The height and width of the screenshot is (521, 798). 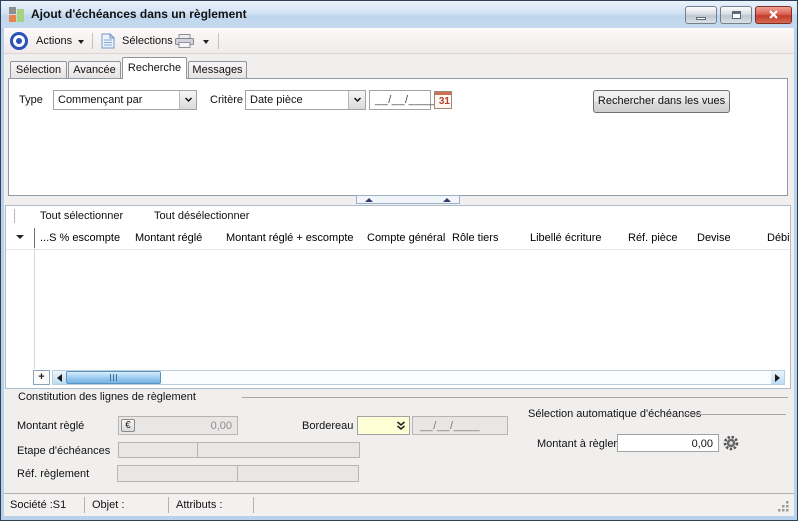 I want to click on actions-target-icon, so click(x=19, y=41).